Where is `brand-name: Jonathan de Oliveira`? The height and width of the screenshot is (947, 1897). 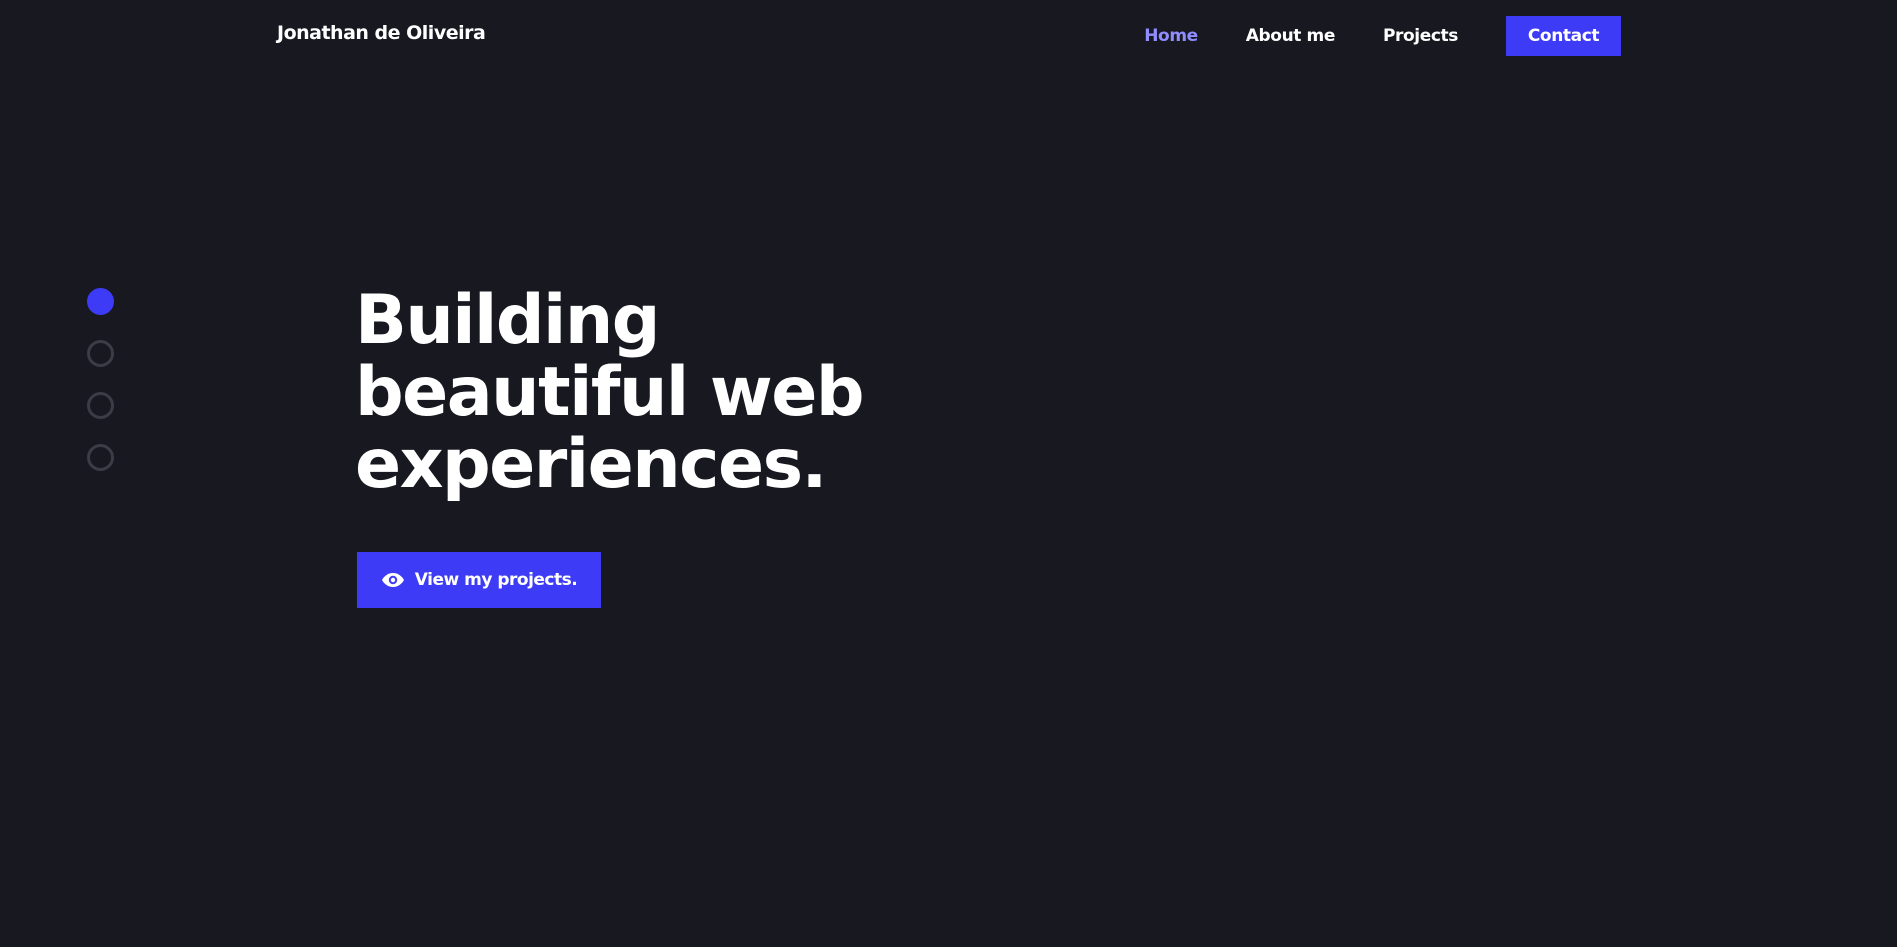
brand-name: Jonathan de Oliveira is located at coordinates (381, 33).